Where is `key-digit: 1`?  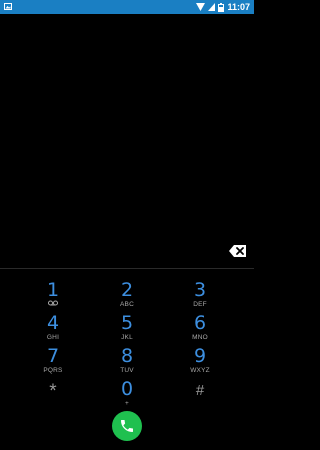
key-digit: 1 is located at coordinates (53, 290).